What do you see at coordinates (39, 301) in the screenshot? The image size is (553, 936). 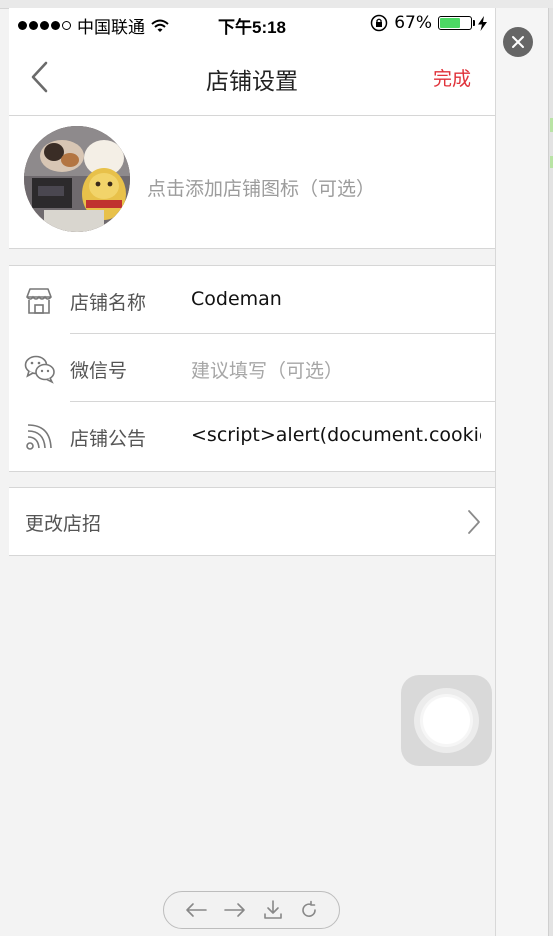 I see `storefront-icon` at bounding box center [39, 301].